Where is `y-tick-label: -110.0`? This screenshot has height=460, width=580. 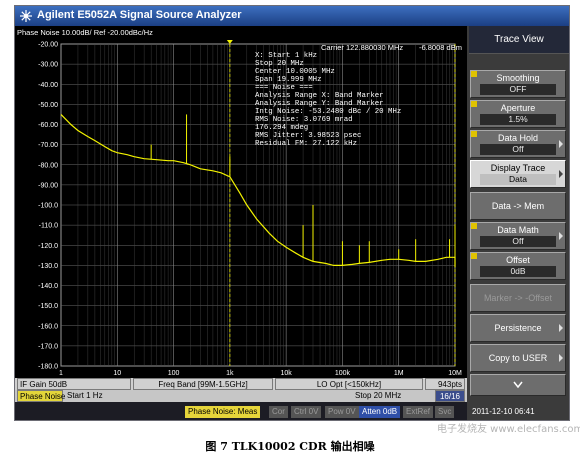
y-tick-label: -110.0 is located at coordinates (48, 226).